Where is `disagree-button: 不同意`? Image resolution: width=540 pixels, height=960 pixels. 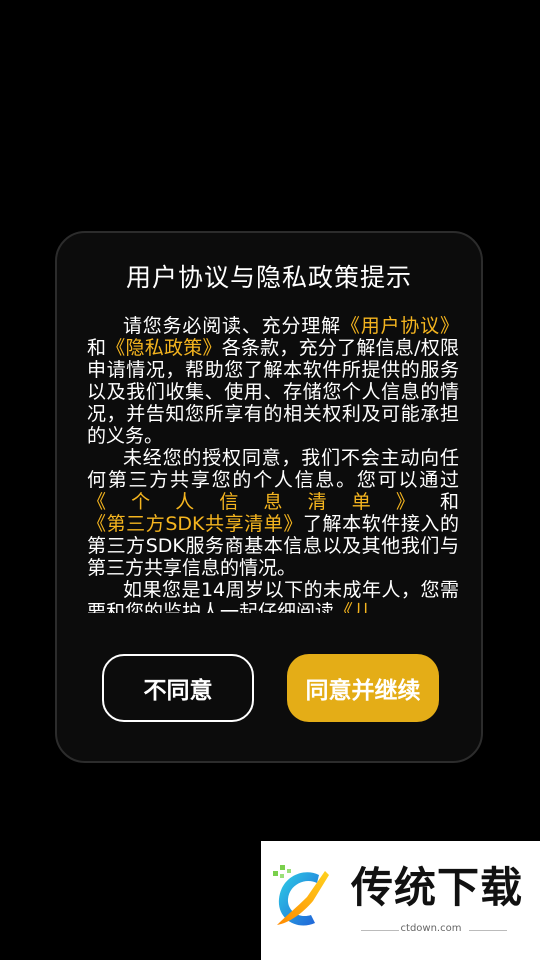 disagree-button: 不同意 is located at coordinates (178, 688).